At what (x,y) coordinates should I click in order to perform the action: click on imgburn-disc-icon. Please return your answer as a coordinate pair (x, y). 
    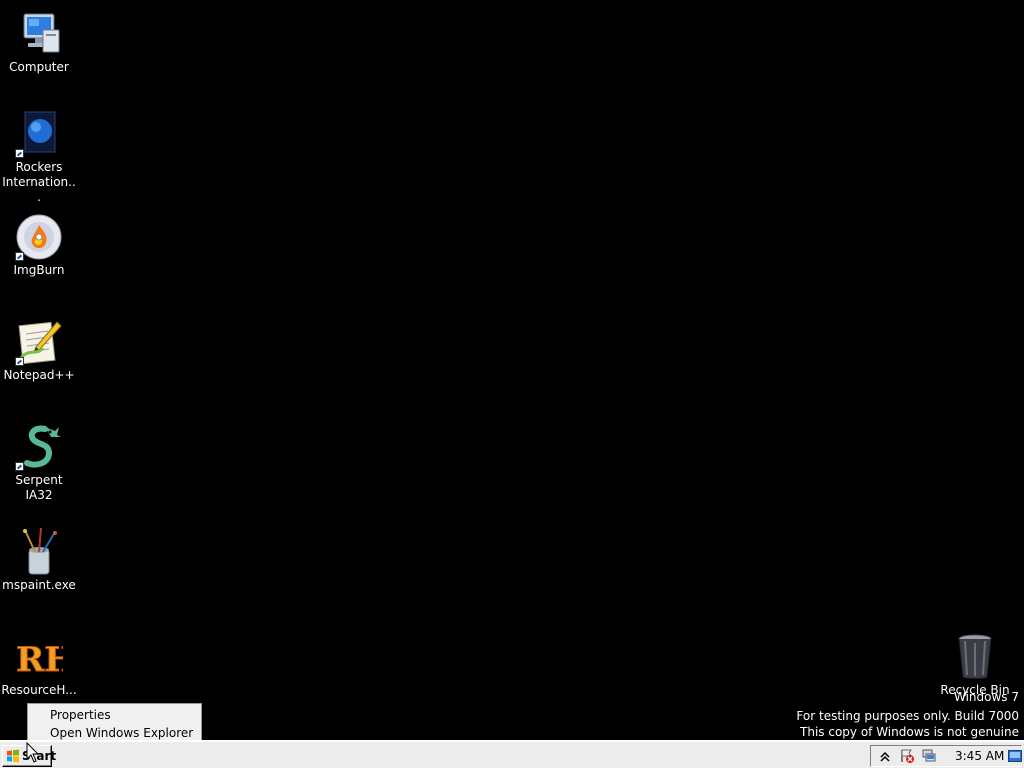
    Looking at the image, I should click on (39, 237).